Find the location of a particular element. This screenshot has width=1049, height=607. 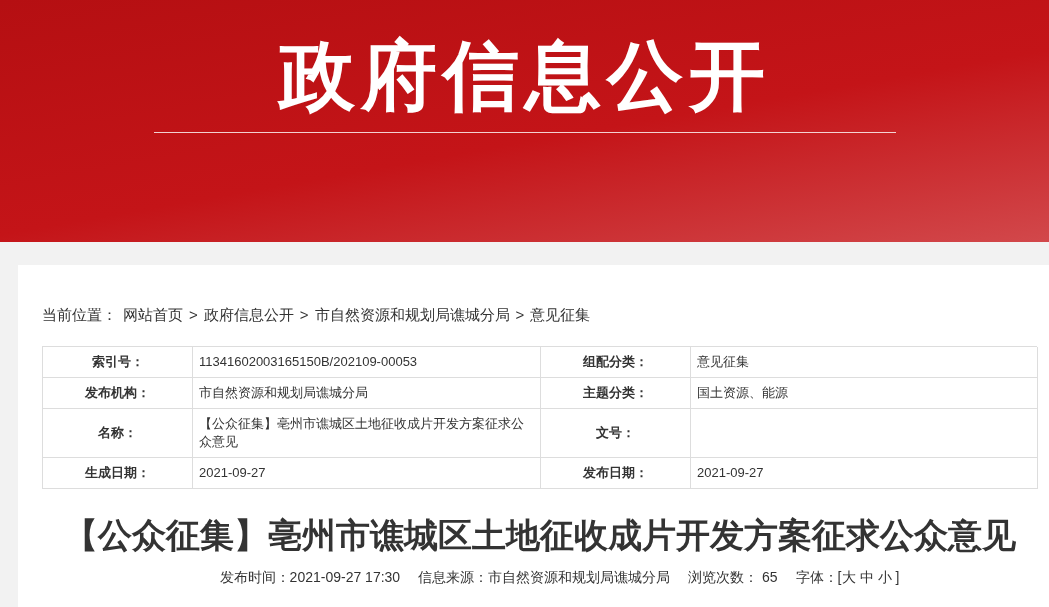

field-label: 生成日期： is located at coordinates (118, 473).